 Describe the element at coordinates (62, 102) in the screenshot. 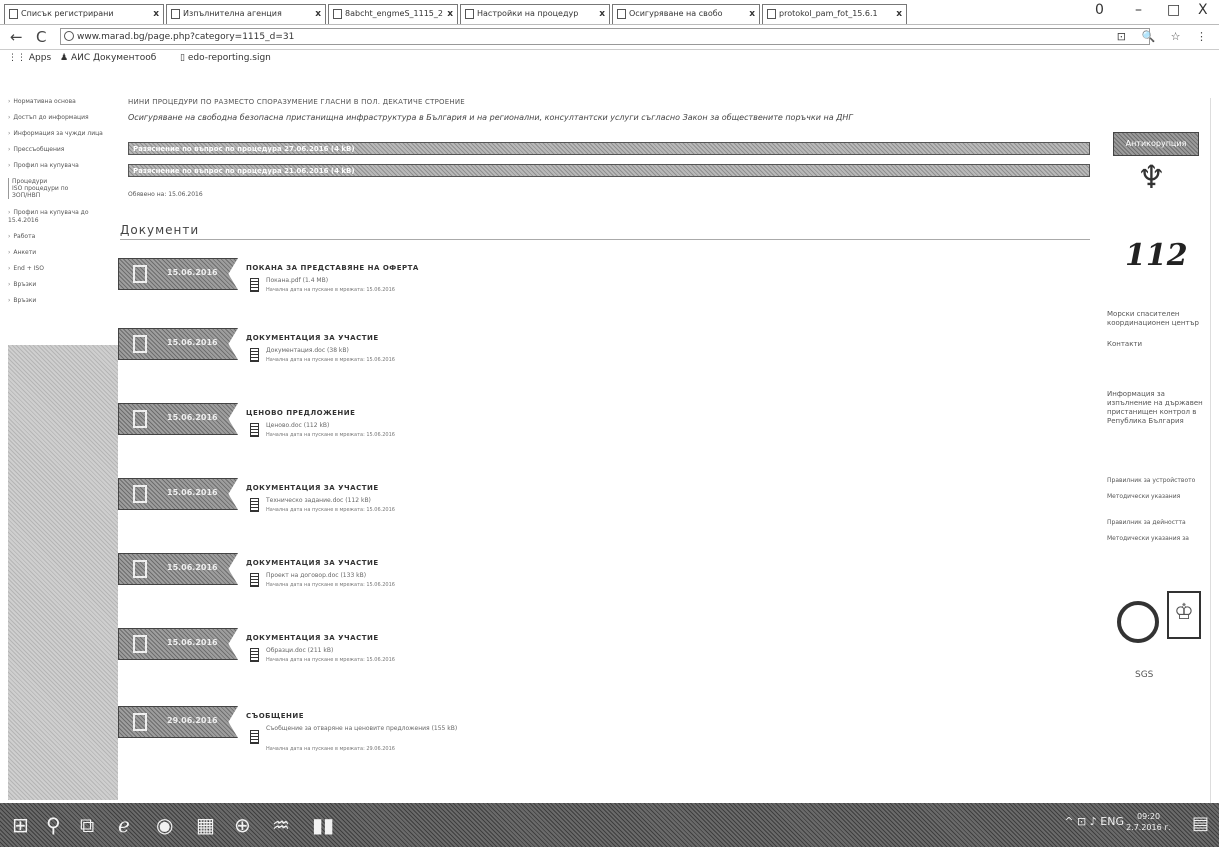

I see `sidebar-item: › Нормативна основа` at that location.